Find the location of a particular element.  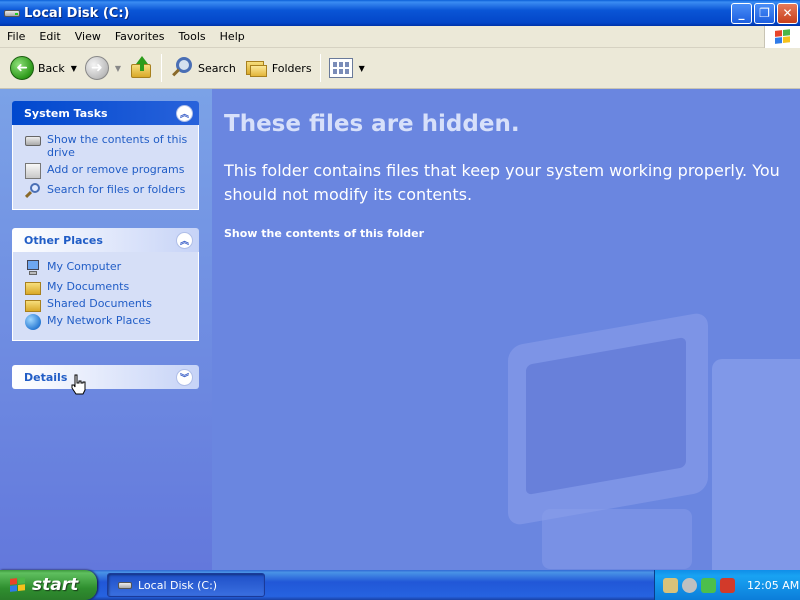

expand-icon: ︾ is located at coordinates (184, 377).